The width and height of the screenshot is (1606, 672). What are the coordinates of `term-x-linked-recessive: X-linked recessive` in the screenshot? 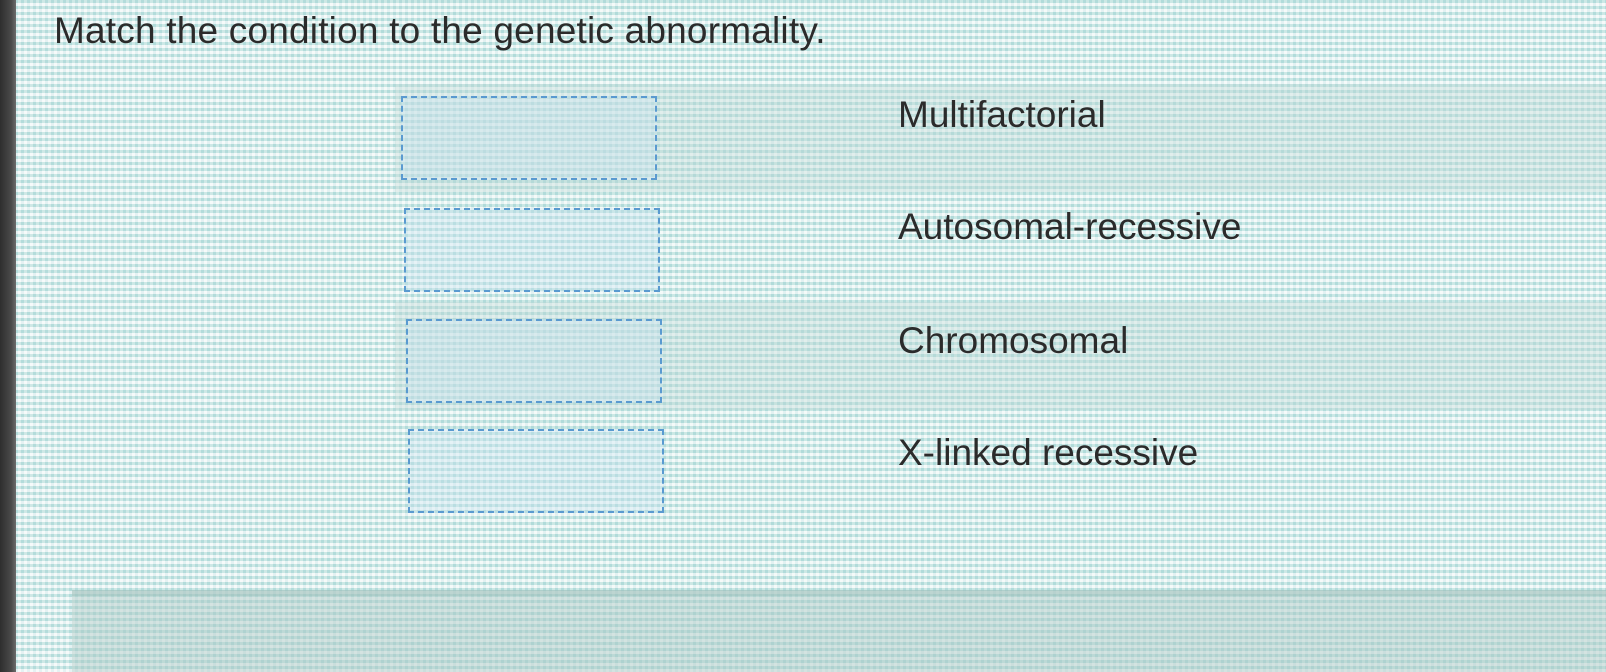 It's located at (1048, 452).